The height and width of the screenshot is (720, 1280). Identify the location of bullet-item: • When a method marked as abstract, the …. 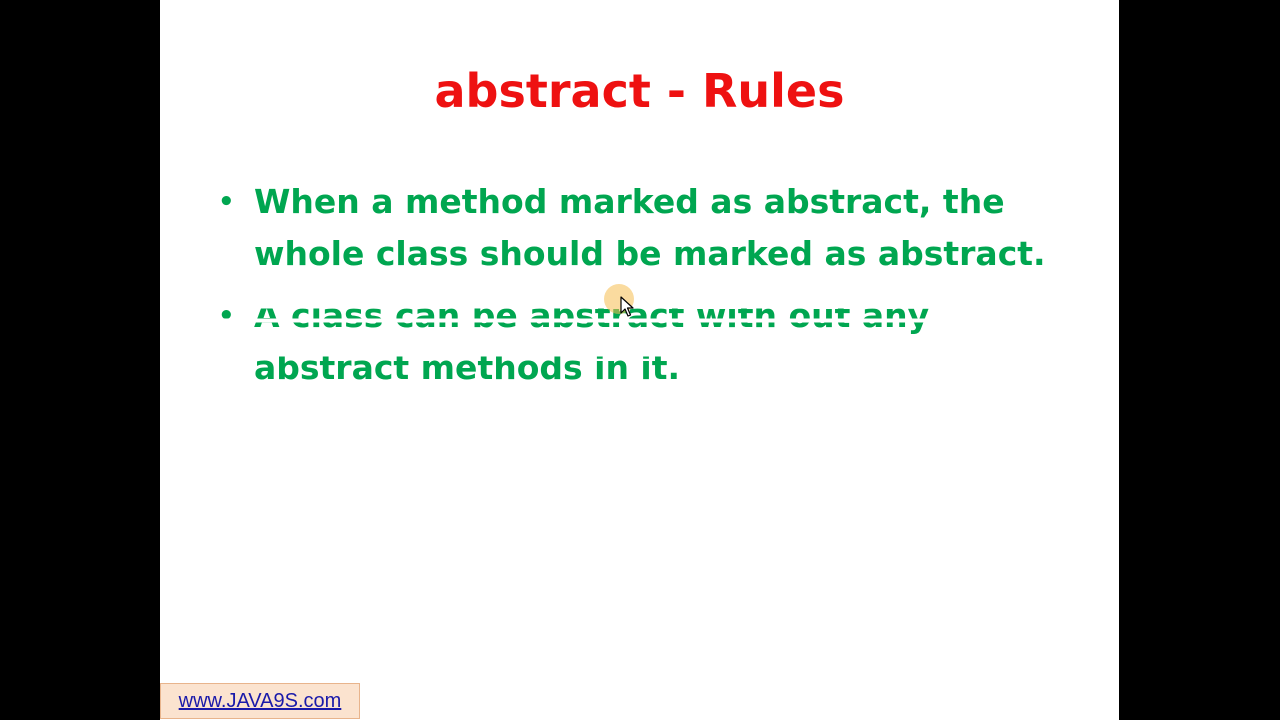
(636, 228).